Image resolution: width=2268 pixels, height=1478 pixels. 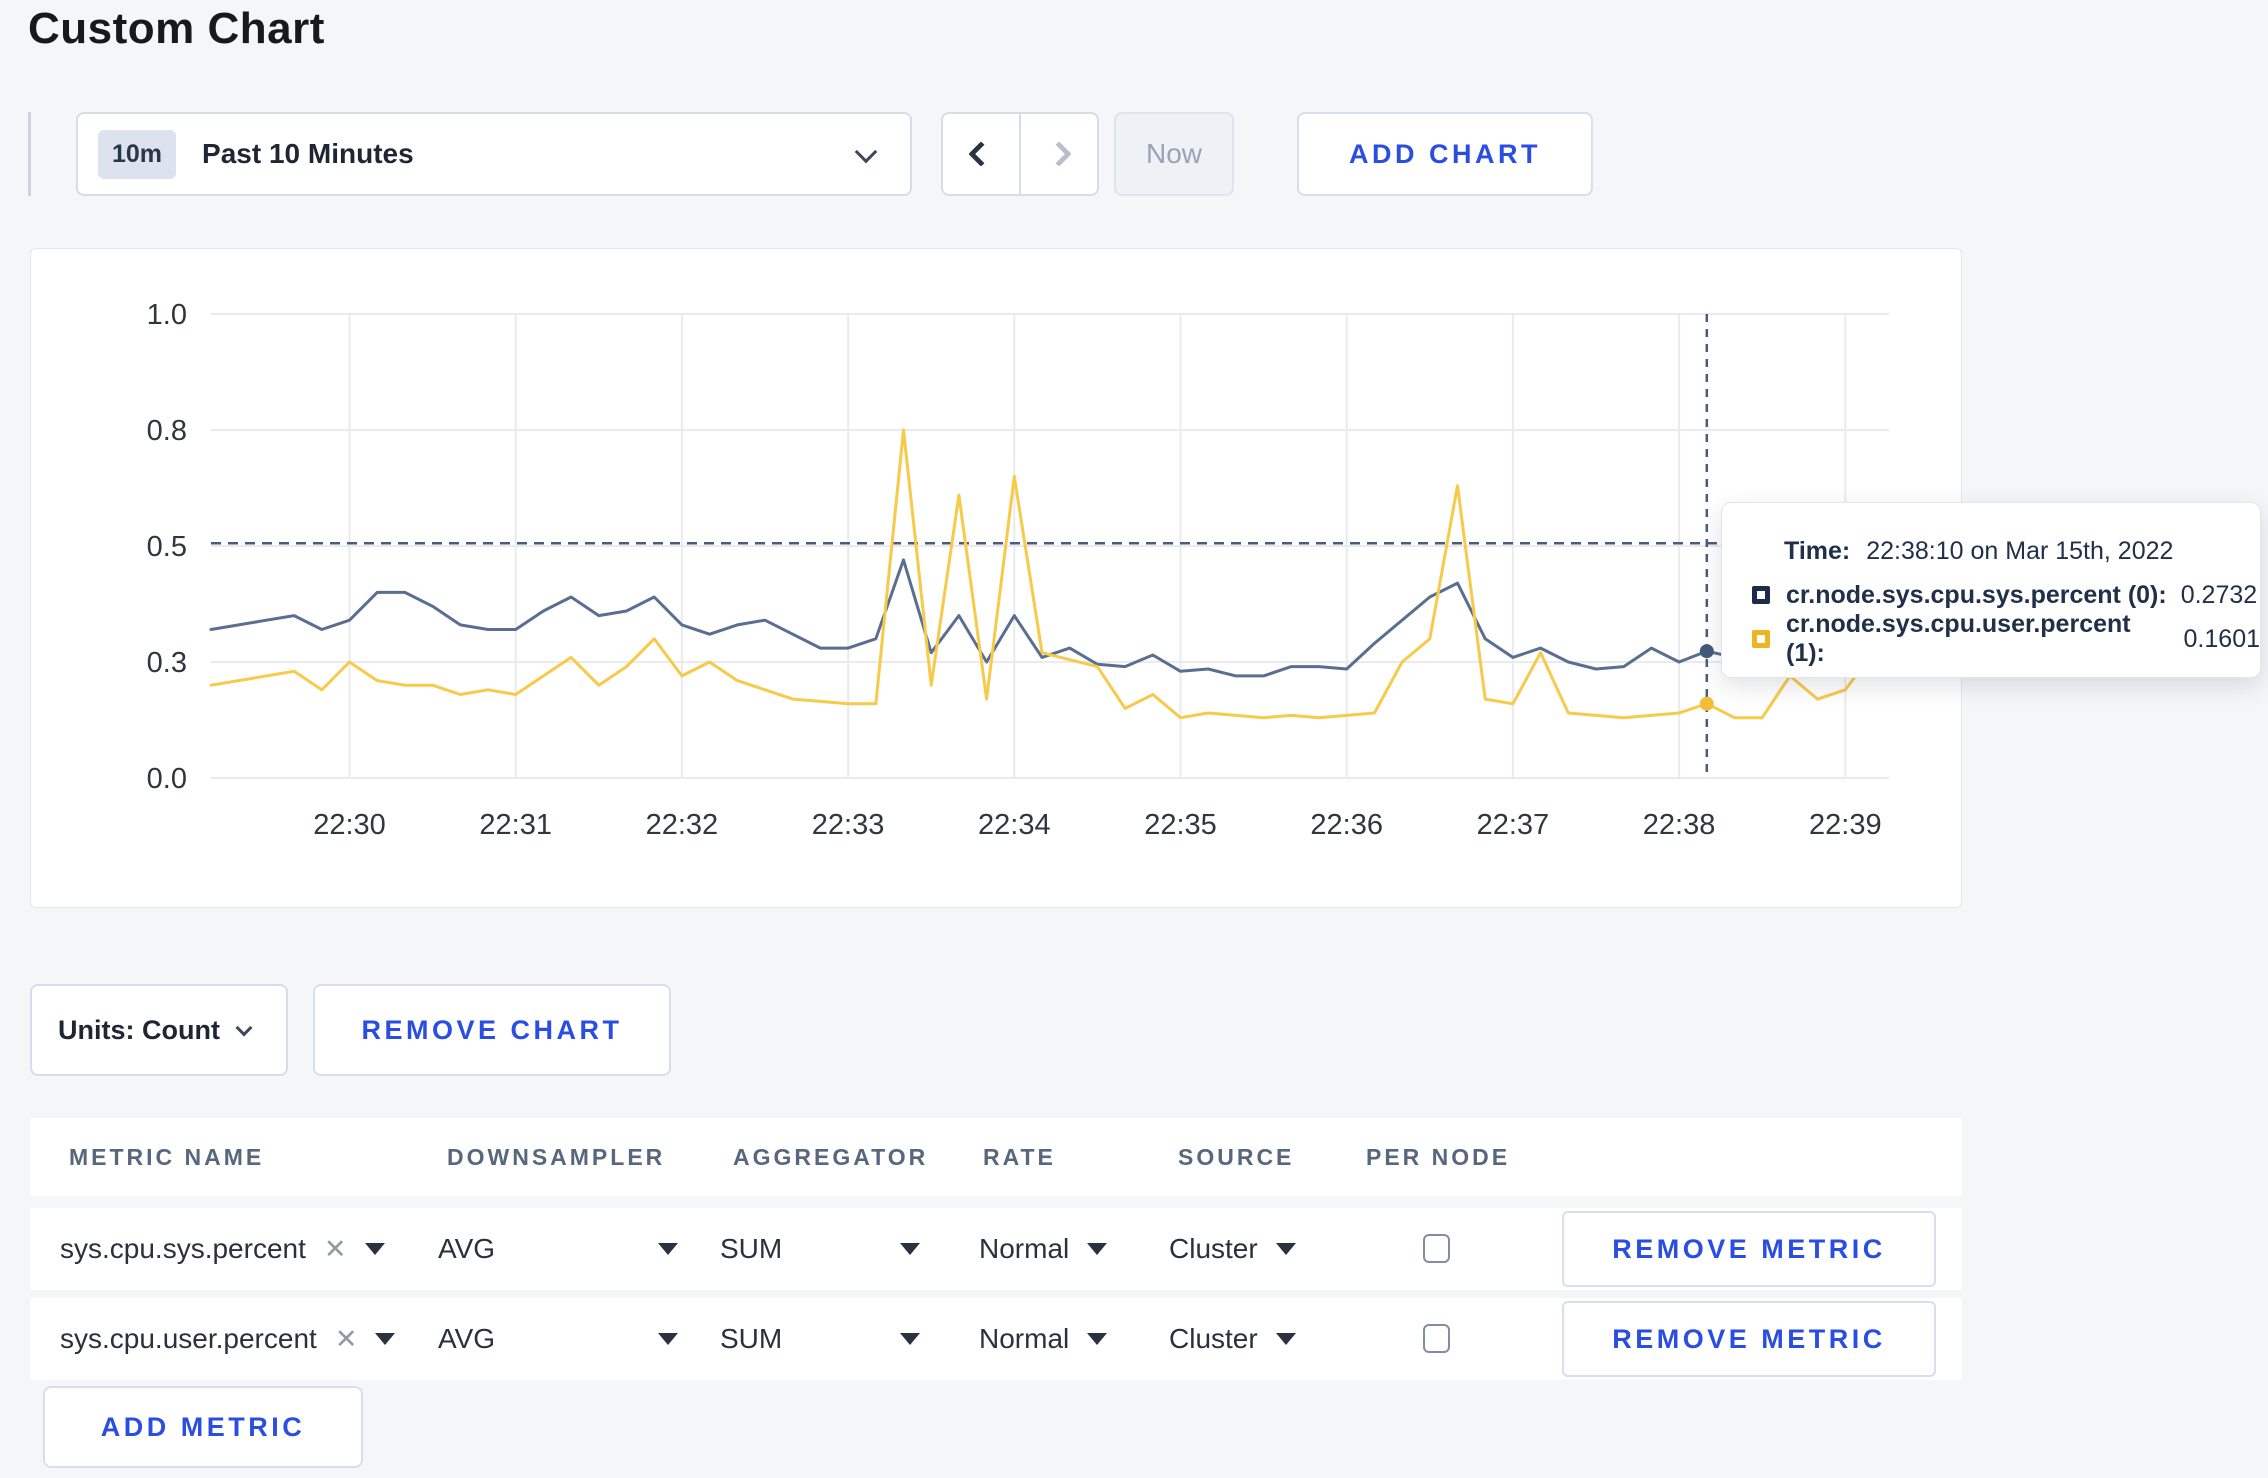 What do you see at coordinates (1761, 639) in the screenshot?
I see `user-series-swatch-icon` at bounding box center [1761, 639].